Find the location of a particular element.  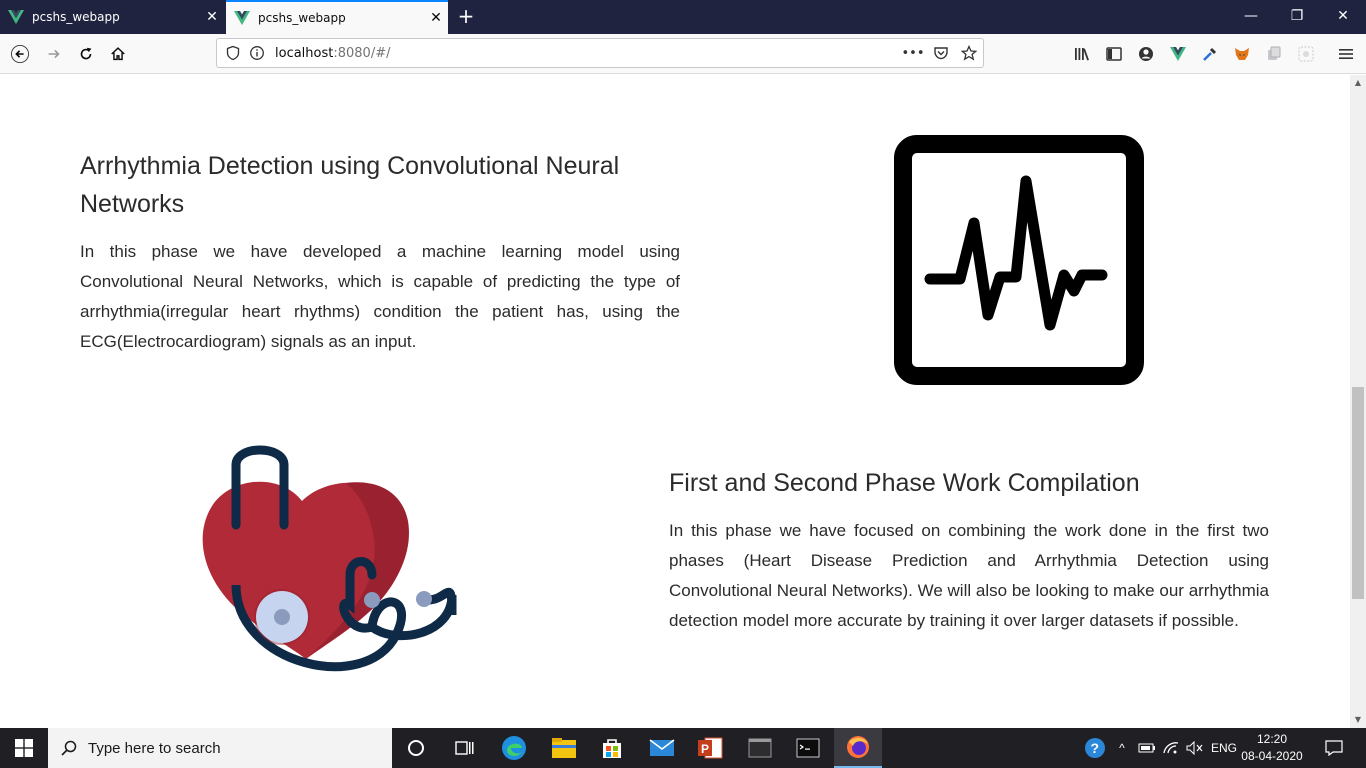

command-prompt-icon is located at coordinates (808, 748).